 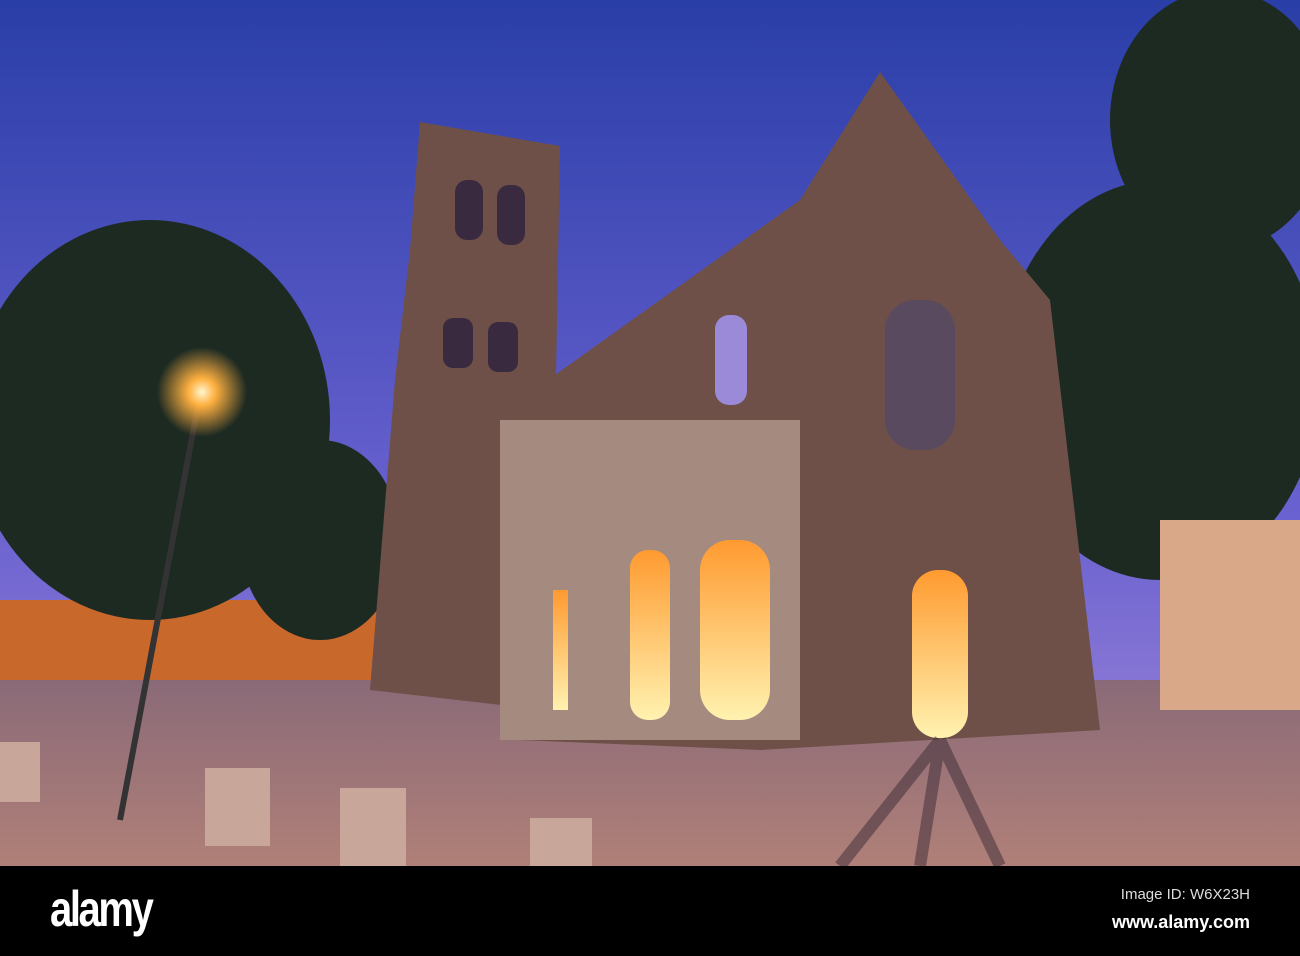 I want to click on building-right, so click(x=1230, y=615).